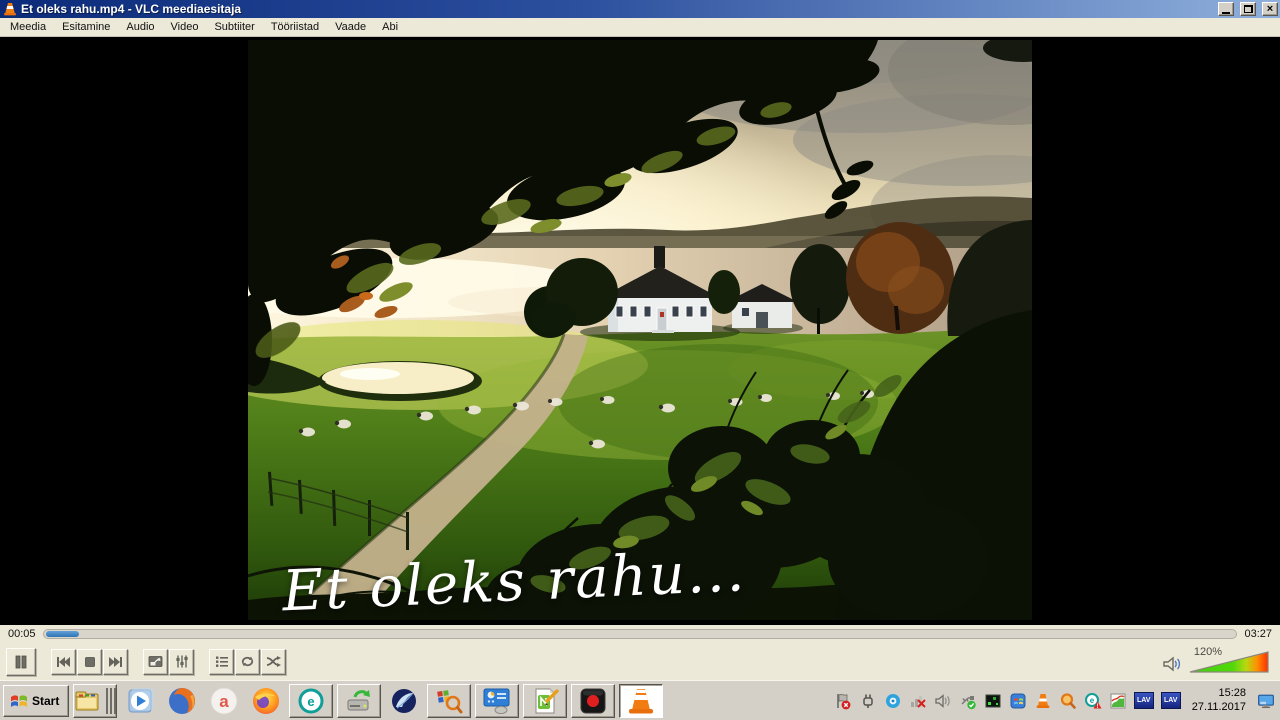 The height and width of the screenshot is (720, 1280). I want to click on windows-update-icon, so click(1018, 701).